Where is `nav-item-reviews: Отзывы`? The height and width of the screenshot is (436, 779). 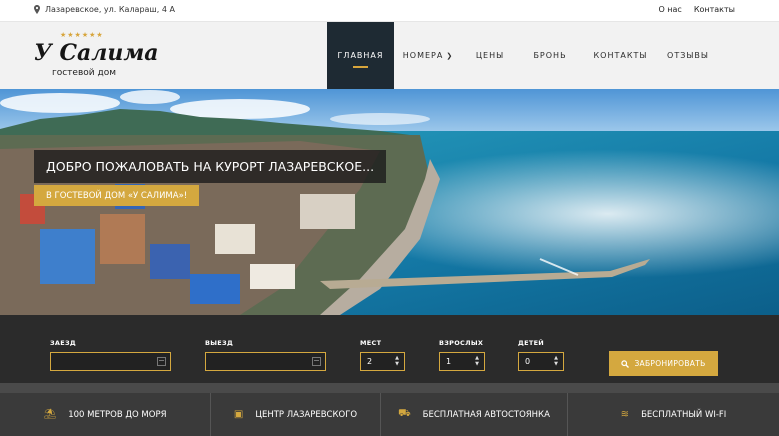
nav-item-reviews: Отзывы is located at coordinates (688, 55).